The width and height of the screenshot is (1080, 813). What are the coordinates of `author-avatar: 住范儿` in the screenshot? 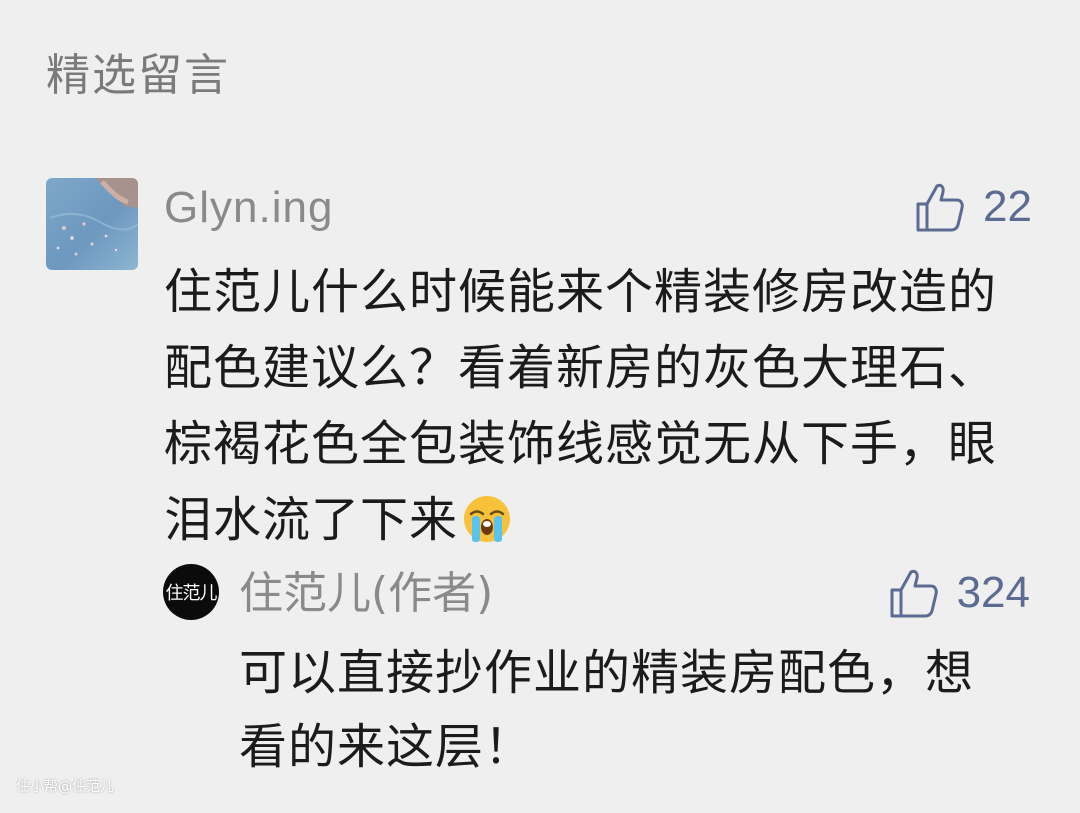 It's located at (191, 592).